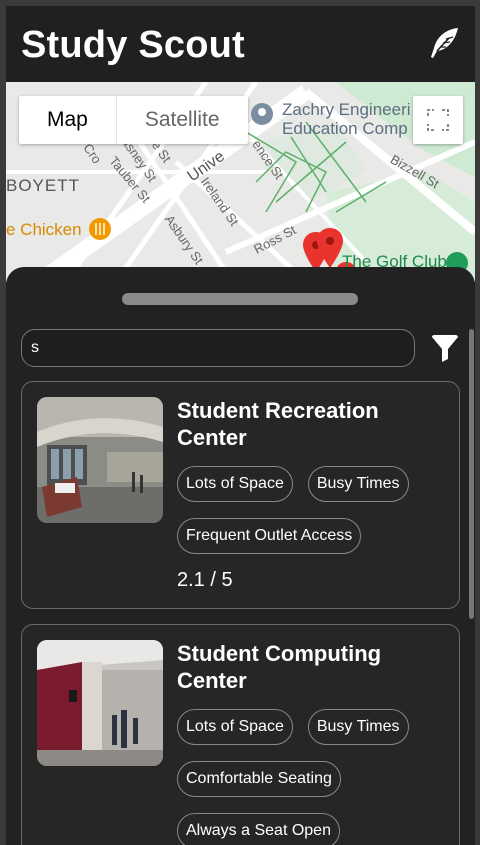  I want to click on fullscreen-button, so click(438, 120).